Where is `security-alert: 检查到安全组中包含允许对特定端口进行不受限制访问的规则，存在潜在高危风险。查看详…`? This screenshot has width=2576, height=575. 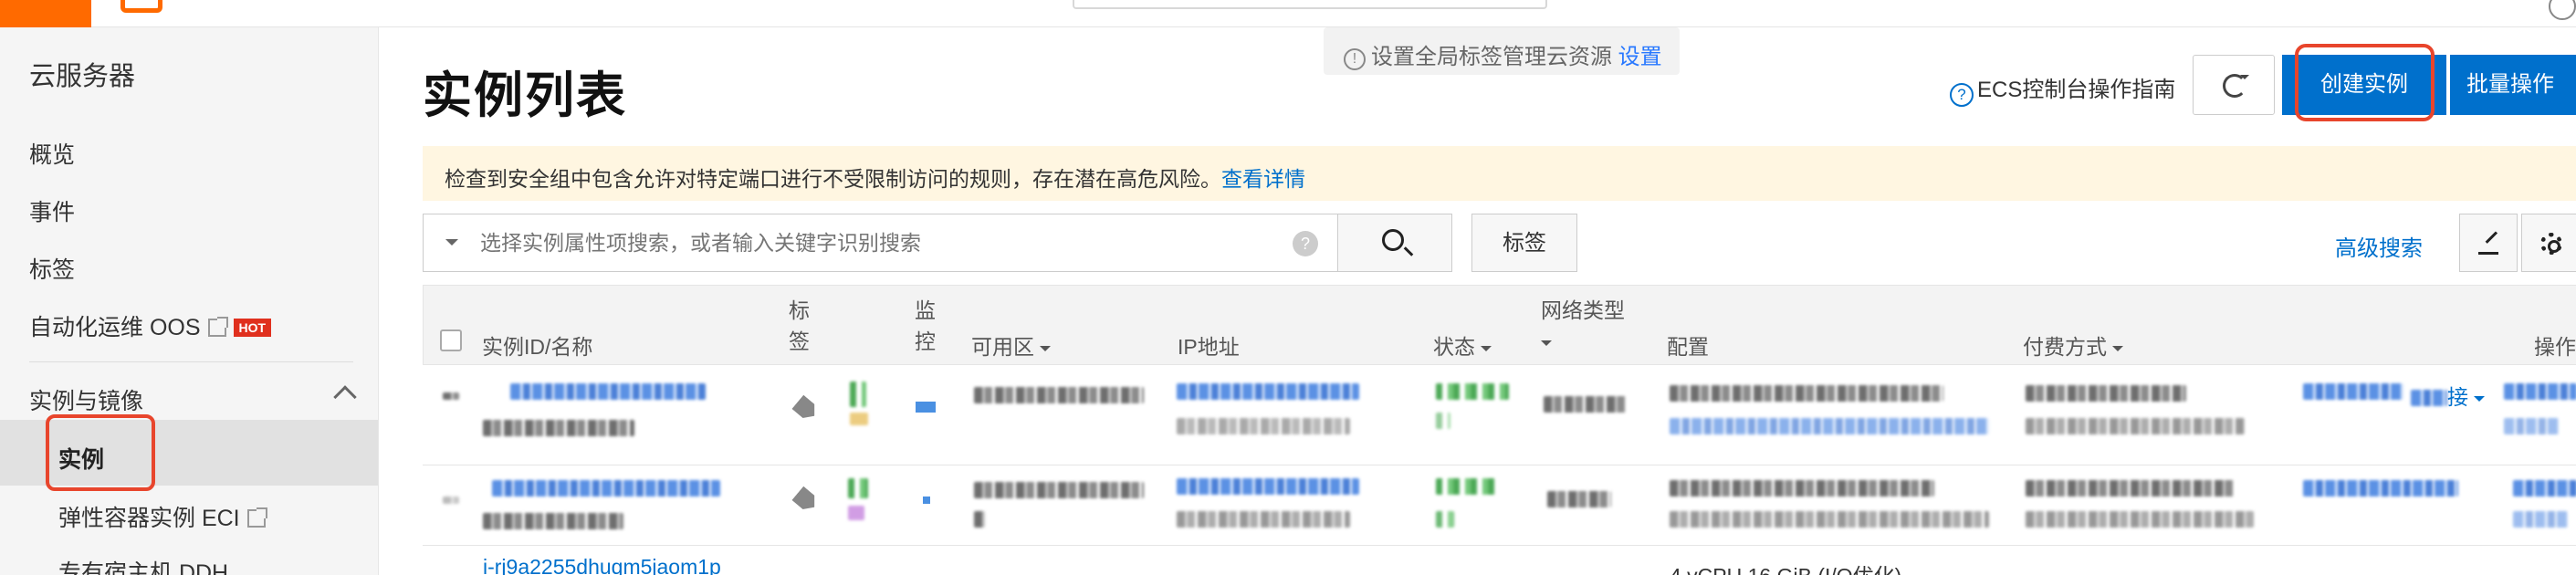 security-alert: 检查到安全组中包含允许对特定端口进行不受限制访问的规则，存在潜在高危风险。查看详… is located at coordinates (1499, 173).